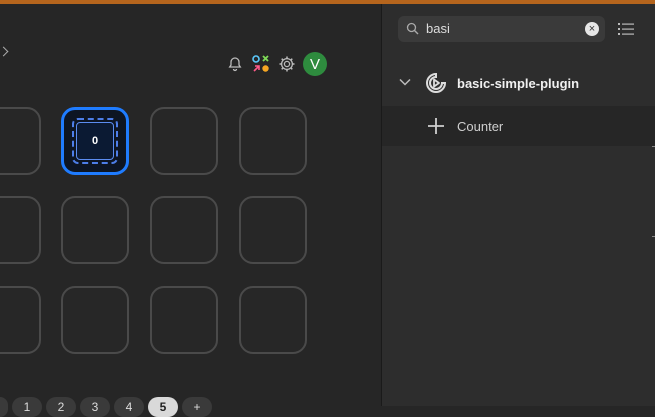 The height and width of the screenshot is (417, 655). I want to click on plus-icon, so click(436, 126).